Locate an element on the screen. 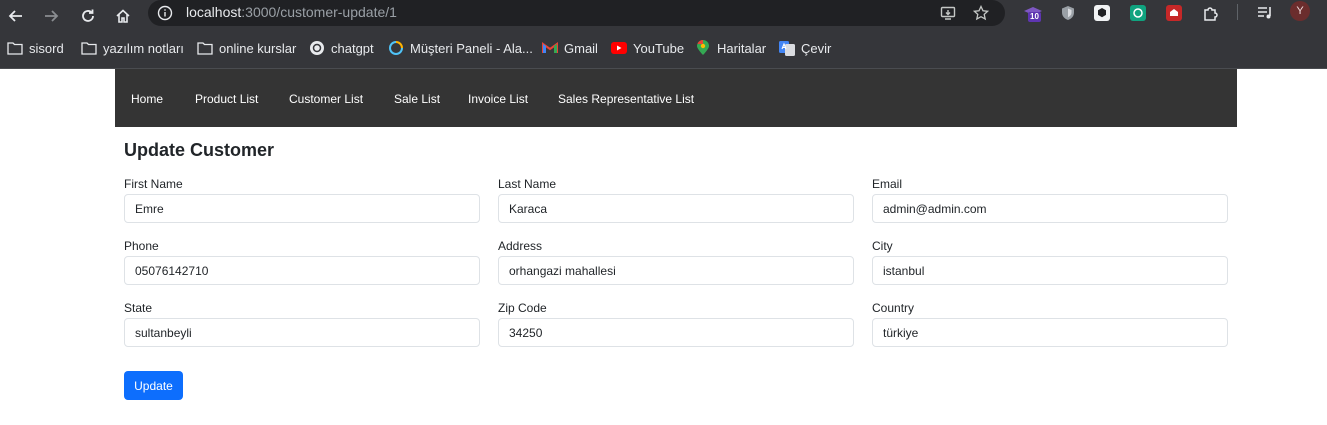 This screenshot has width=1327, height=425. nav-sales-representative-list: Sales Representative List is located at coordinates (626, 99).